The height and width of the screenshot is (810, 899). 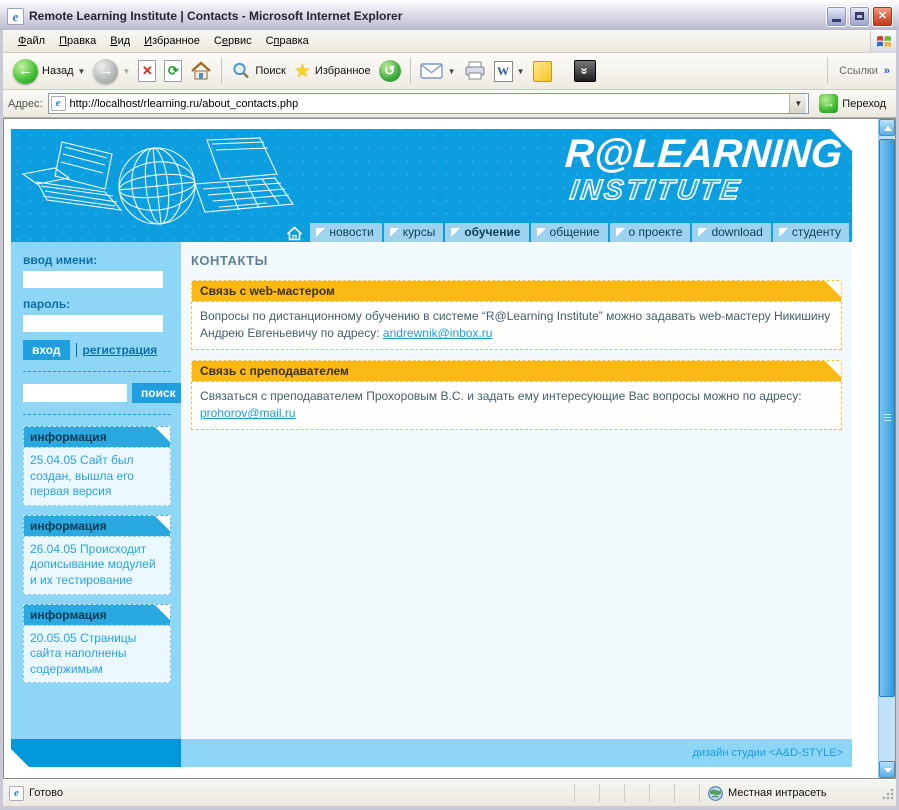 I want to click on toolbar: ← Назад ▼ → ▼ ✕ ⟳ Поиск ★ Избранное ↺ ▼, so click(x=449, y=71).